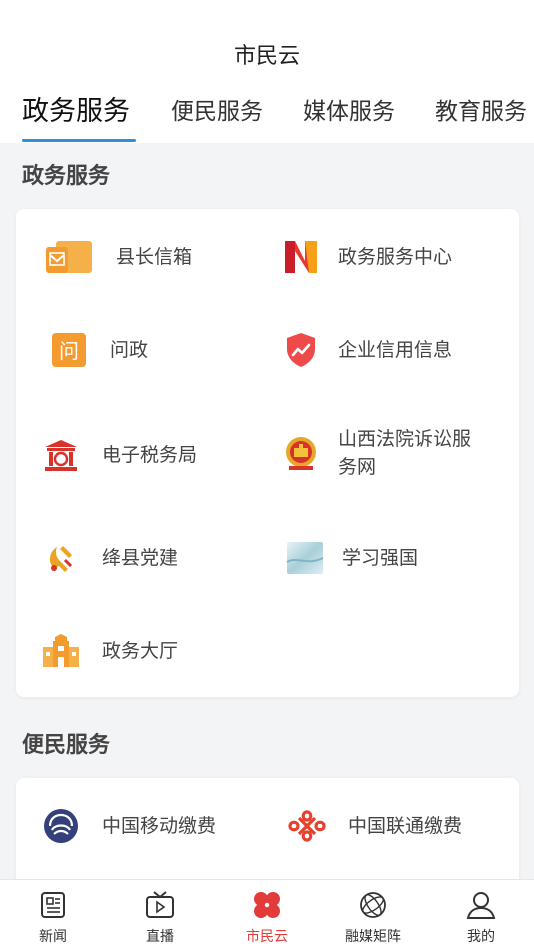 This screenshot has height=950, width=534. I want to click on service-item-china-unicom: 中国联通缴费, so click(372, 826).